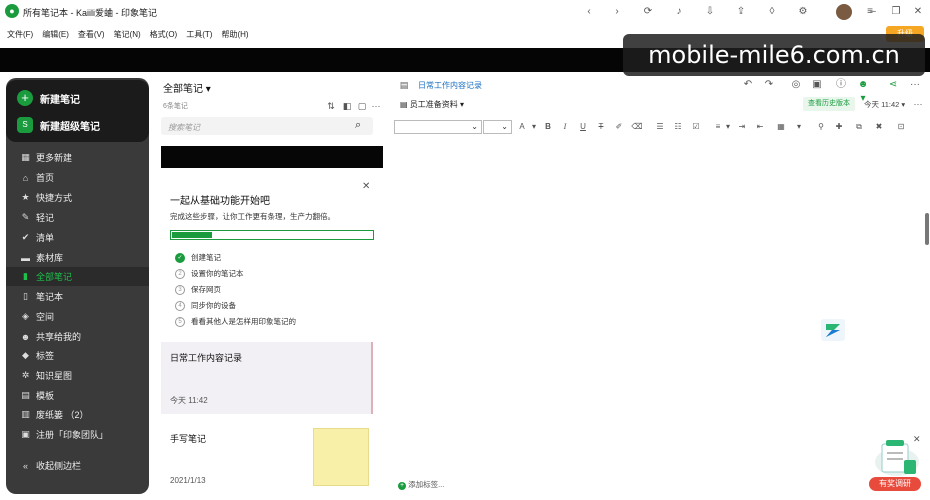 This screenshot has height=500, width=930. Describe the element at coordinates (879, 126) in the screenshot. I see `encrypt-icon: ✖` at that location.